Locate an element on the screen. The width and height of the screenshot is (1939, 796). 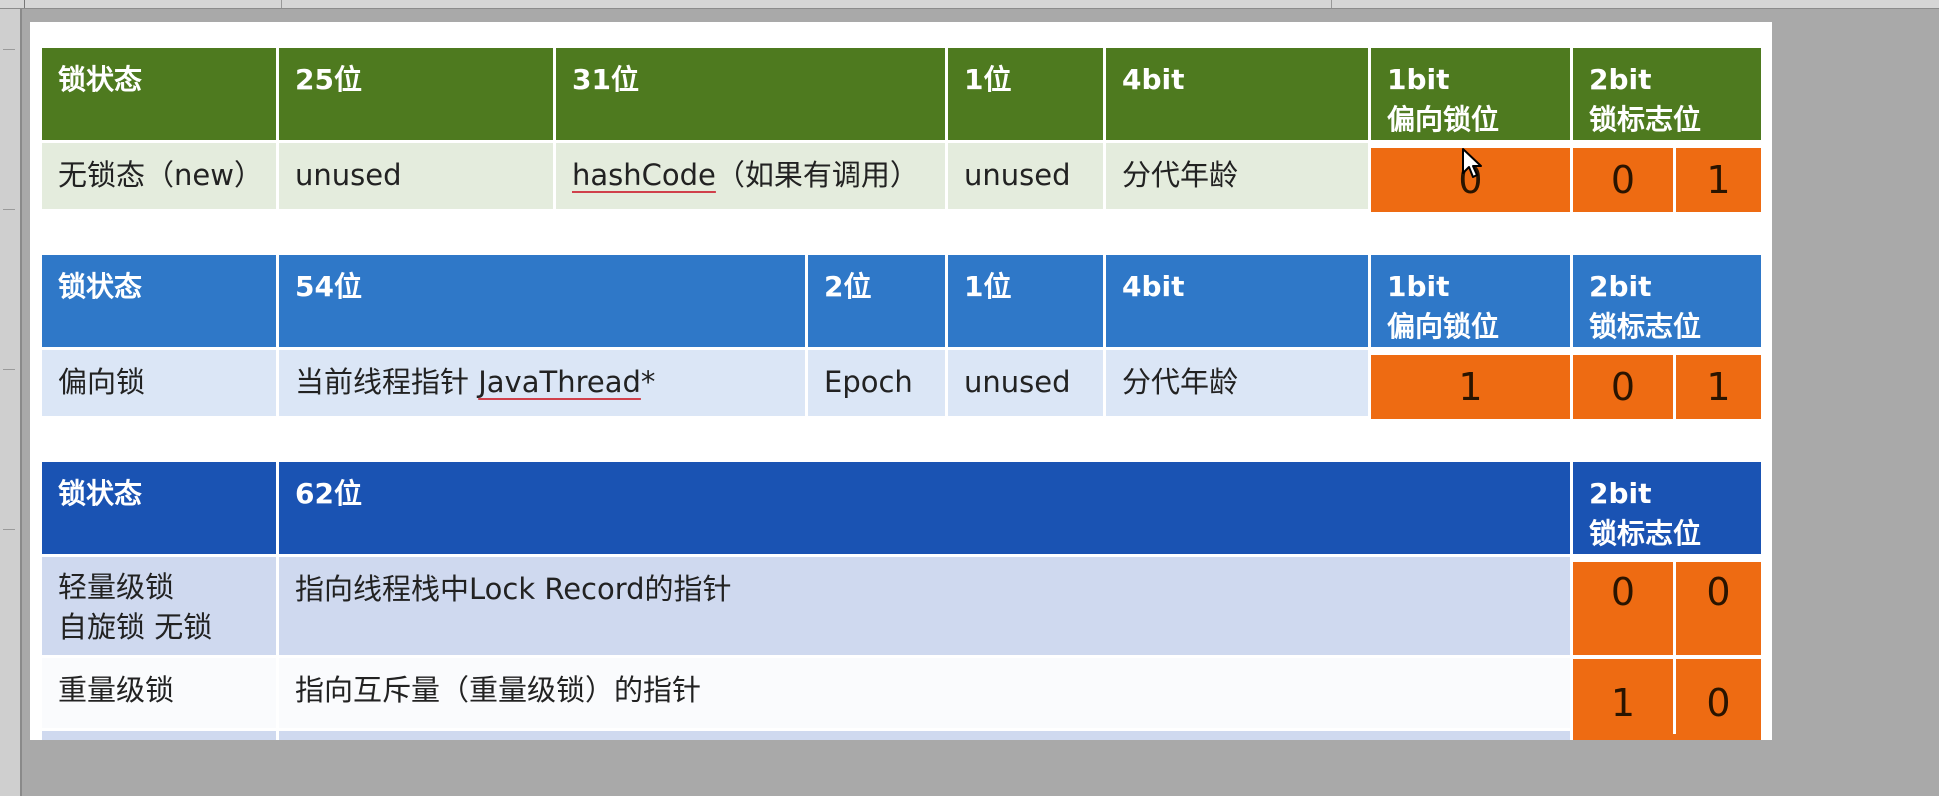
cell-54-bits: 当前线程指针 JavaThread* is located at coordinates (542, 383).